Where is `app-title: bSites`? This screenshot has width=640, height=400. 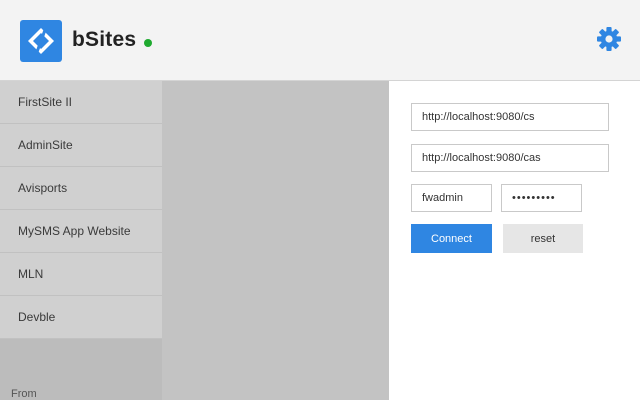 app-title: bSites is located at coordinates (104, 39).